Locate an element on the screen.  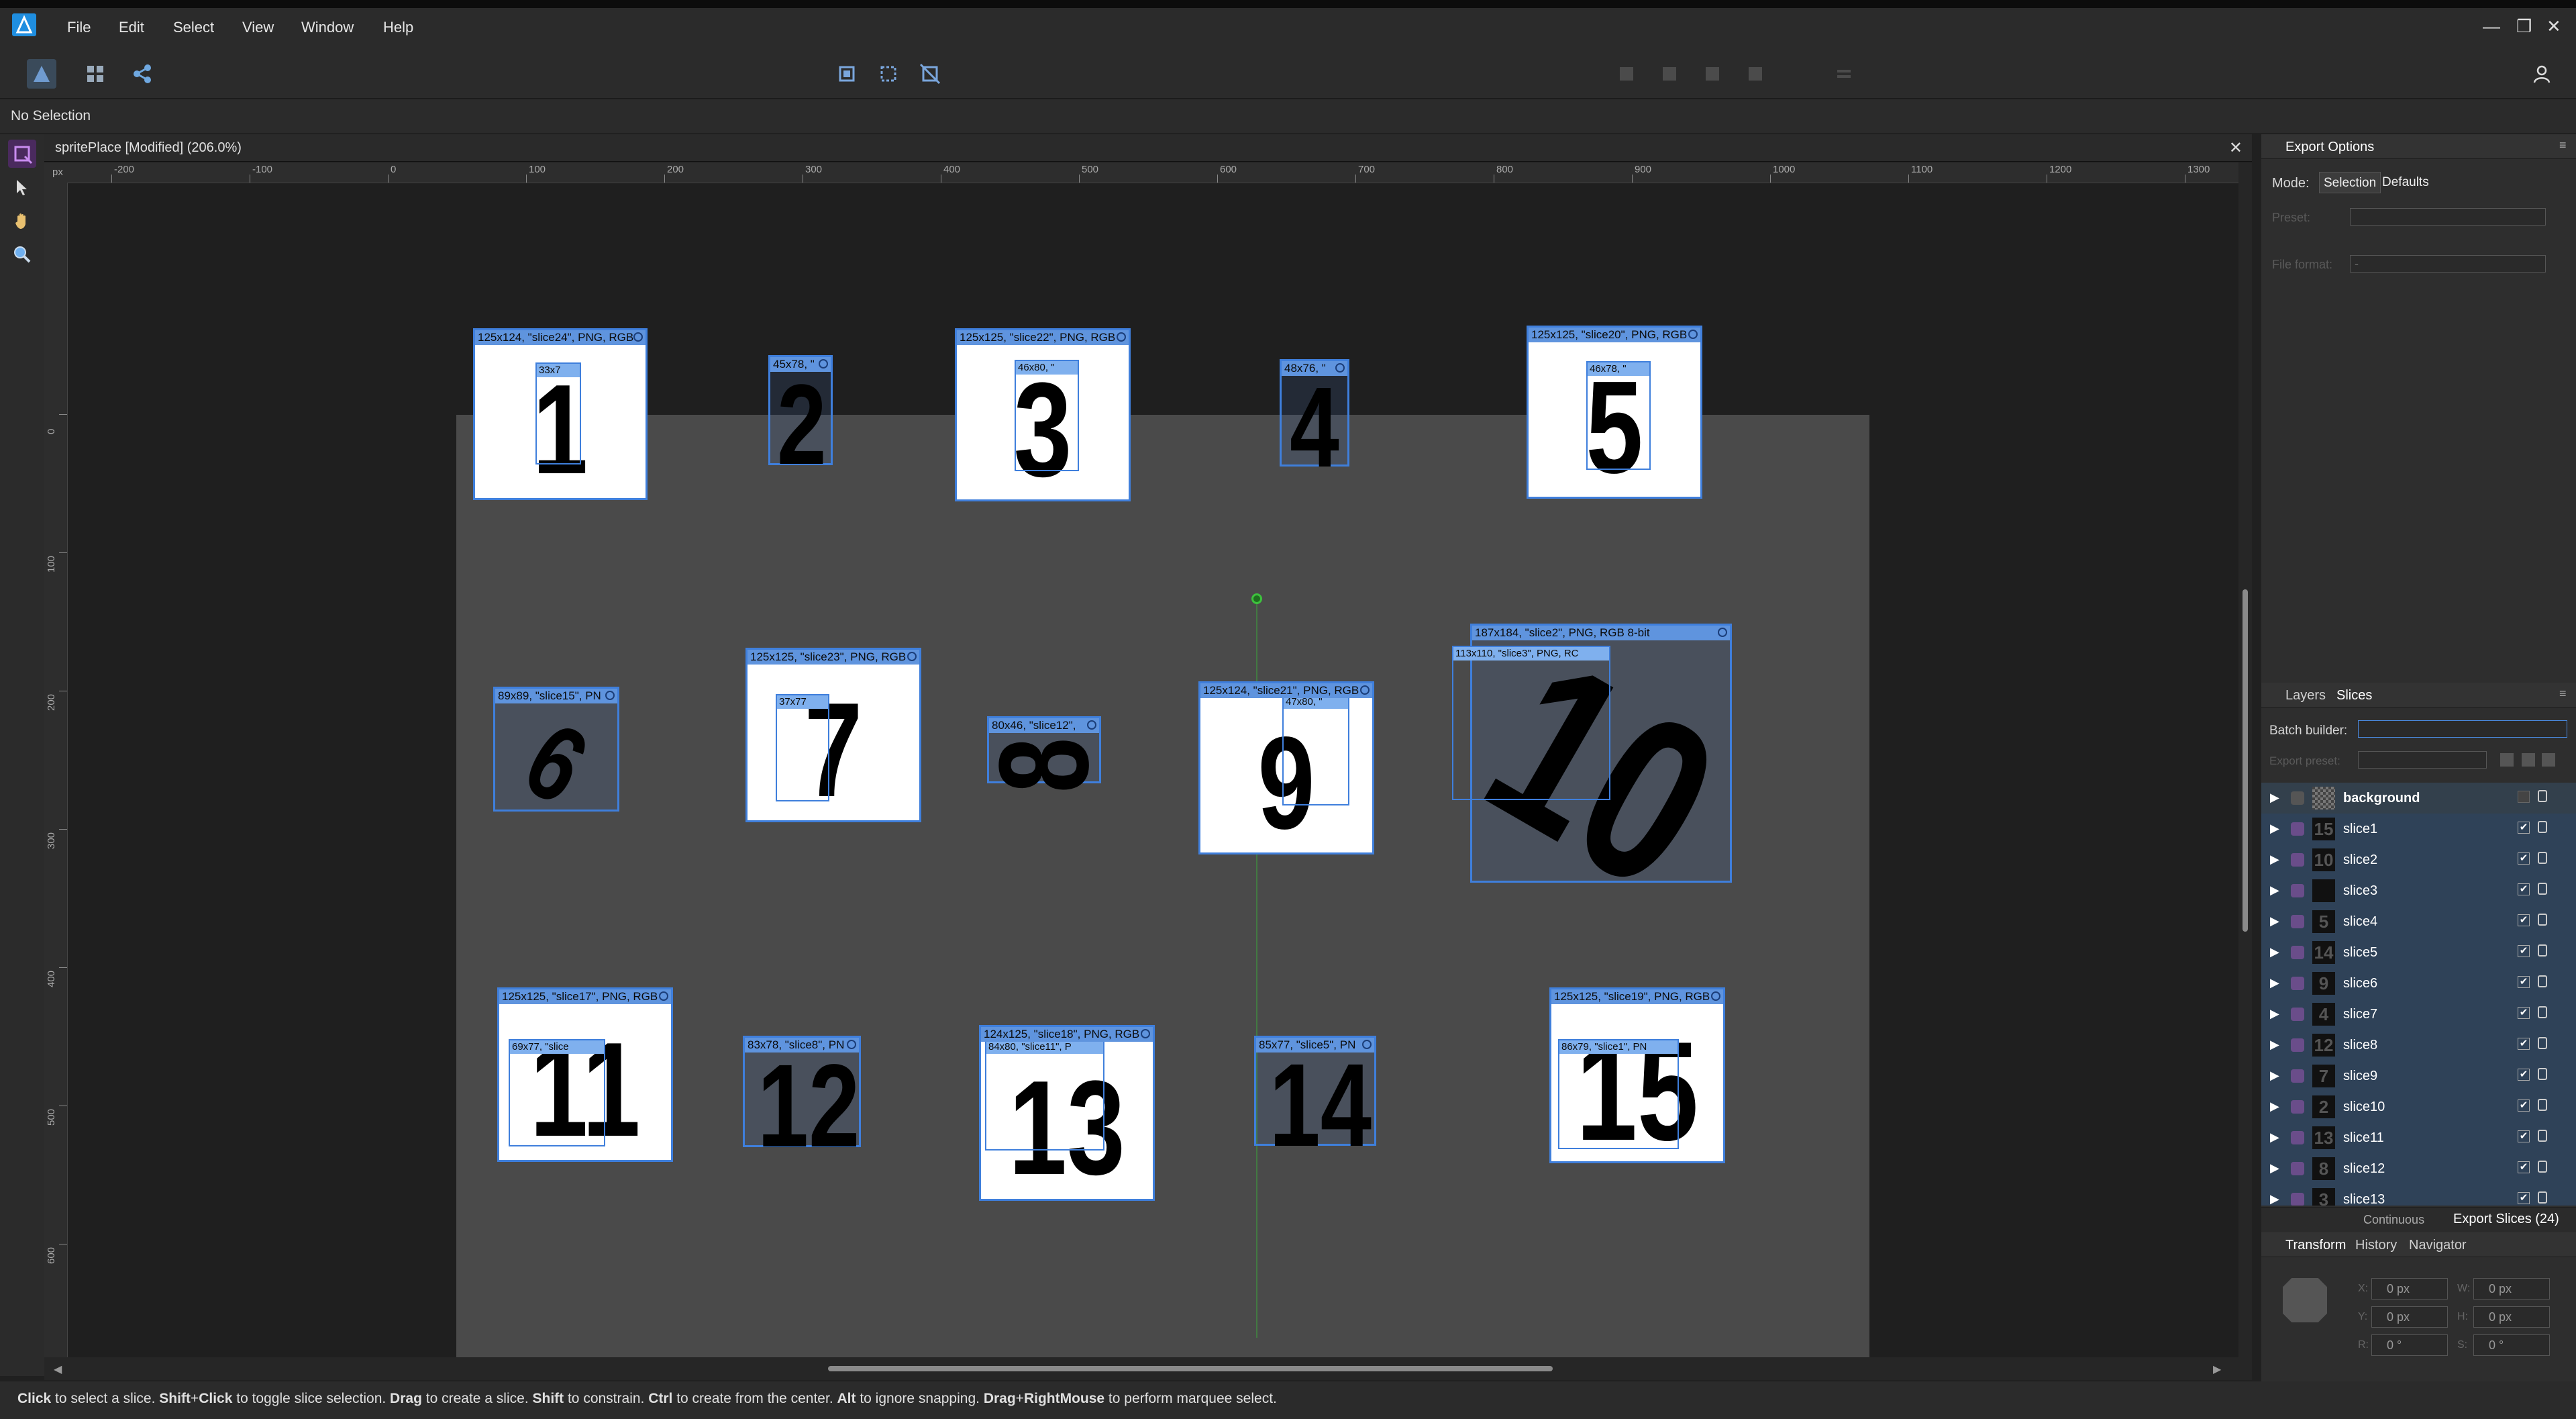
tab-navigator: Navigator is located at coordinates (2438, 1245).